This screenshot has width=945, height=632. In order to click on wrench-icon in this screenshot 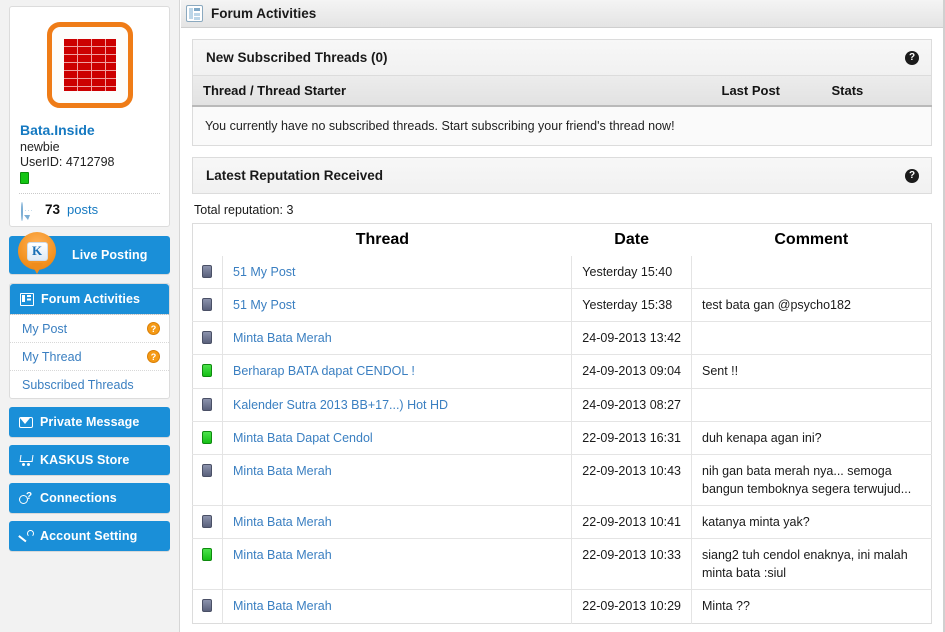, I will do `click(26, 536)`.